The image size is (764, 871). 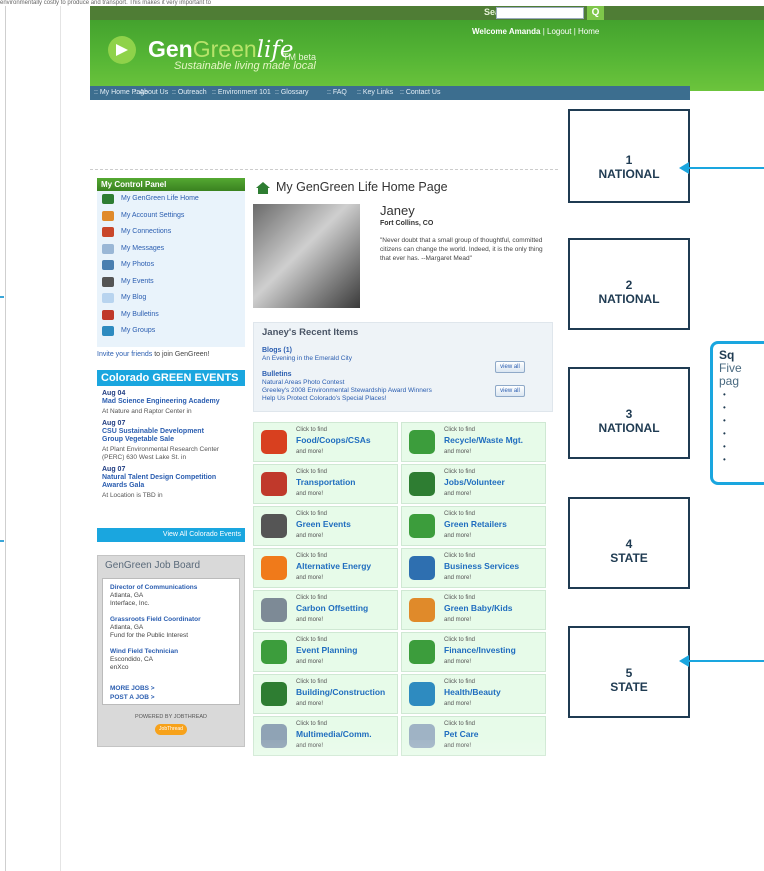 I want to click on tile-category-link: Event Planning, so click(x=326, y=650).